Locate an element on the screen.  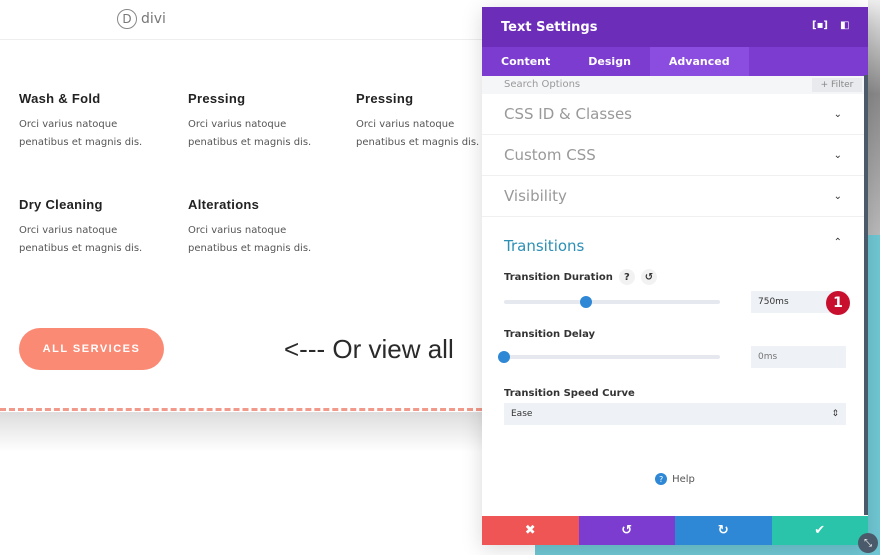
step-badge: 1 is located at coordinates (838, 303).